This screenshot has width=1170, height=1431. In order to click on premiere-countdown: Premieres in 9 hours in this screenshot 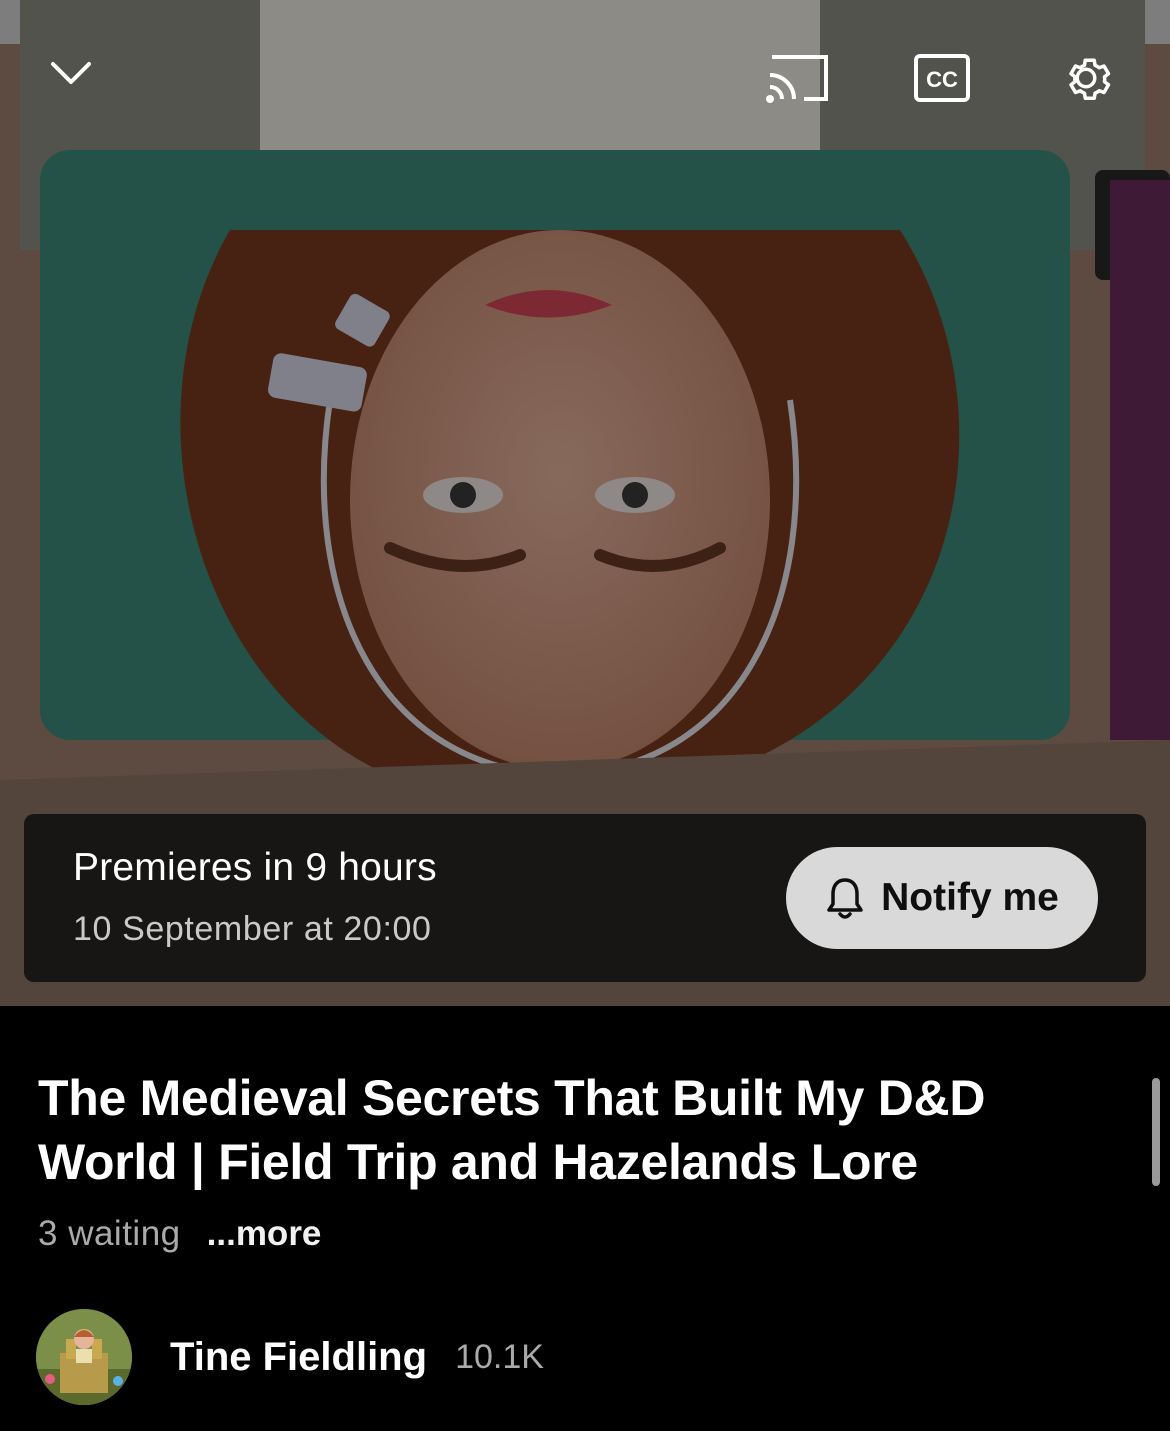, I will do `click(255, 867)`.